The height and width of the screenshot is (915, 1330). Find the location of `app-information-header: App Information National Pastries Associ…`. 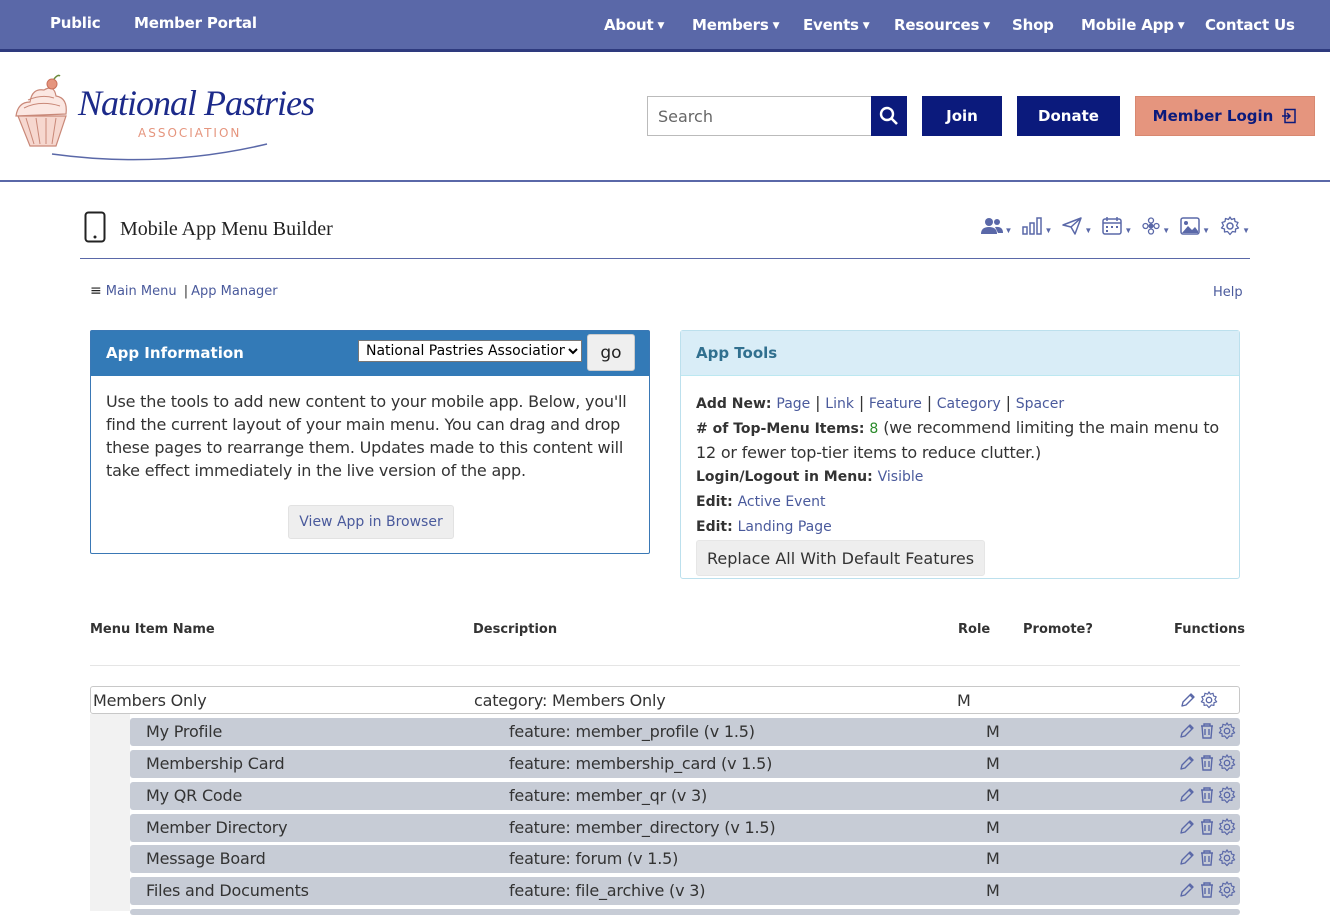

app-information-header: App Information National Pastries Associ… is located at coordinates (370, 353).